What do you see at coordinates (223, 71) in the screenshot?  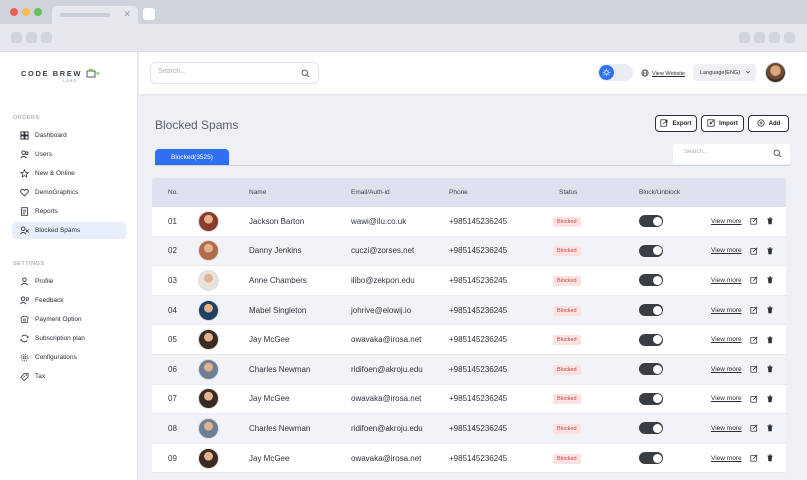 I see `search-input` at bounding box center [223, 71].